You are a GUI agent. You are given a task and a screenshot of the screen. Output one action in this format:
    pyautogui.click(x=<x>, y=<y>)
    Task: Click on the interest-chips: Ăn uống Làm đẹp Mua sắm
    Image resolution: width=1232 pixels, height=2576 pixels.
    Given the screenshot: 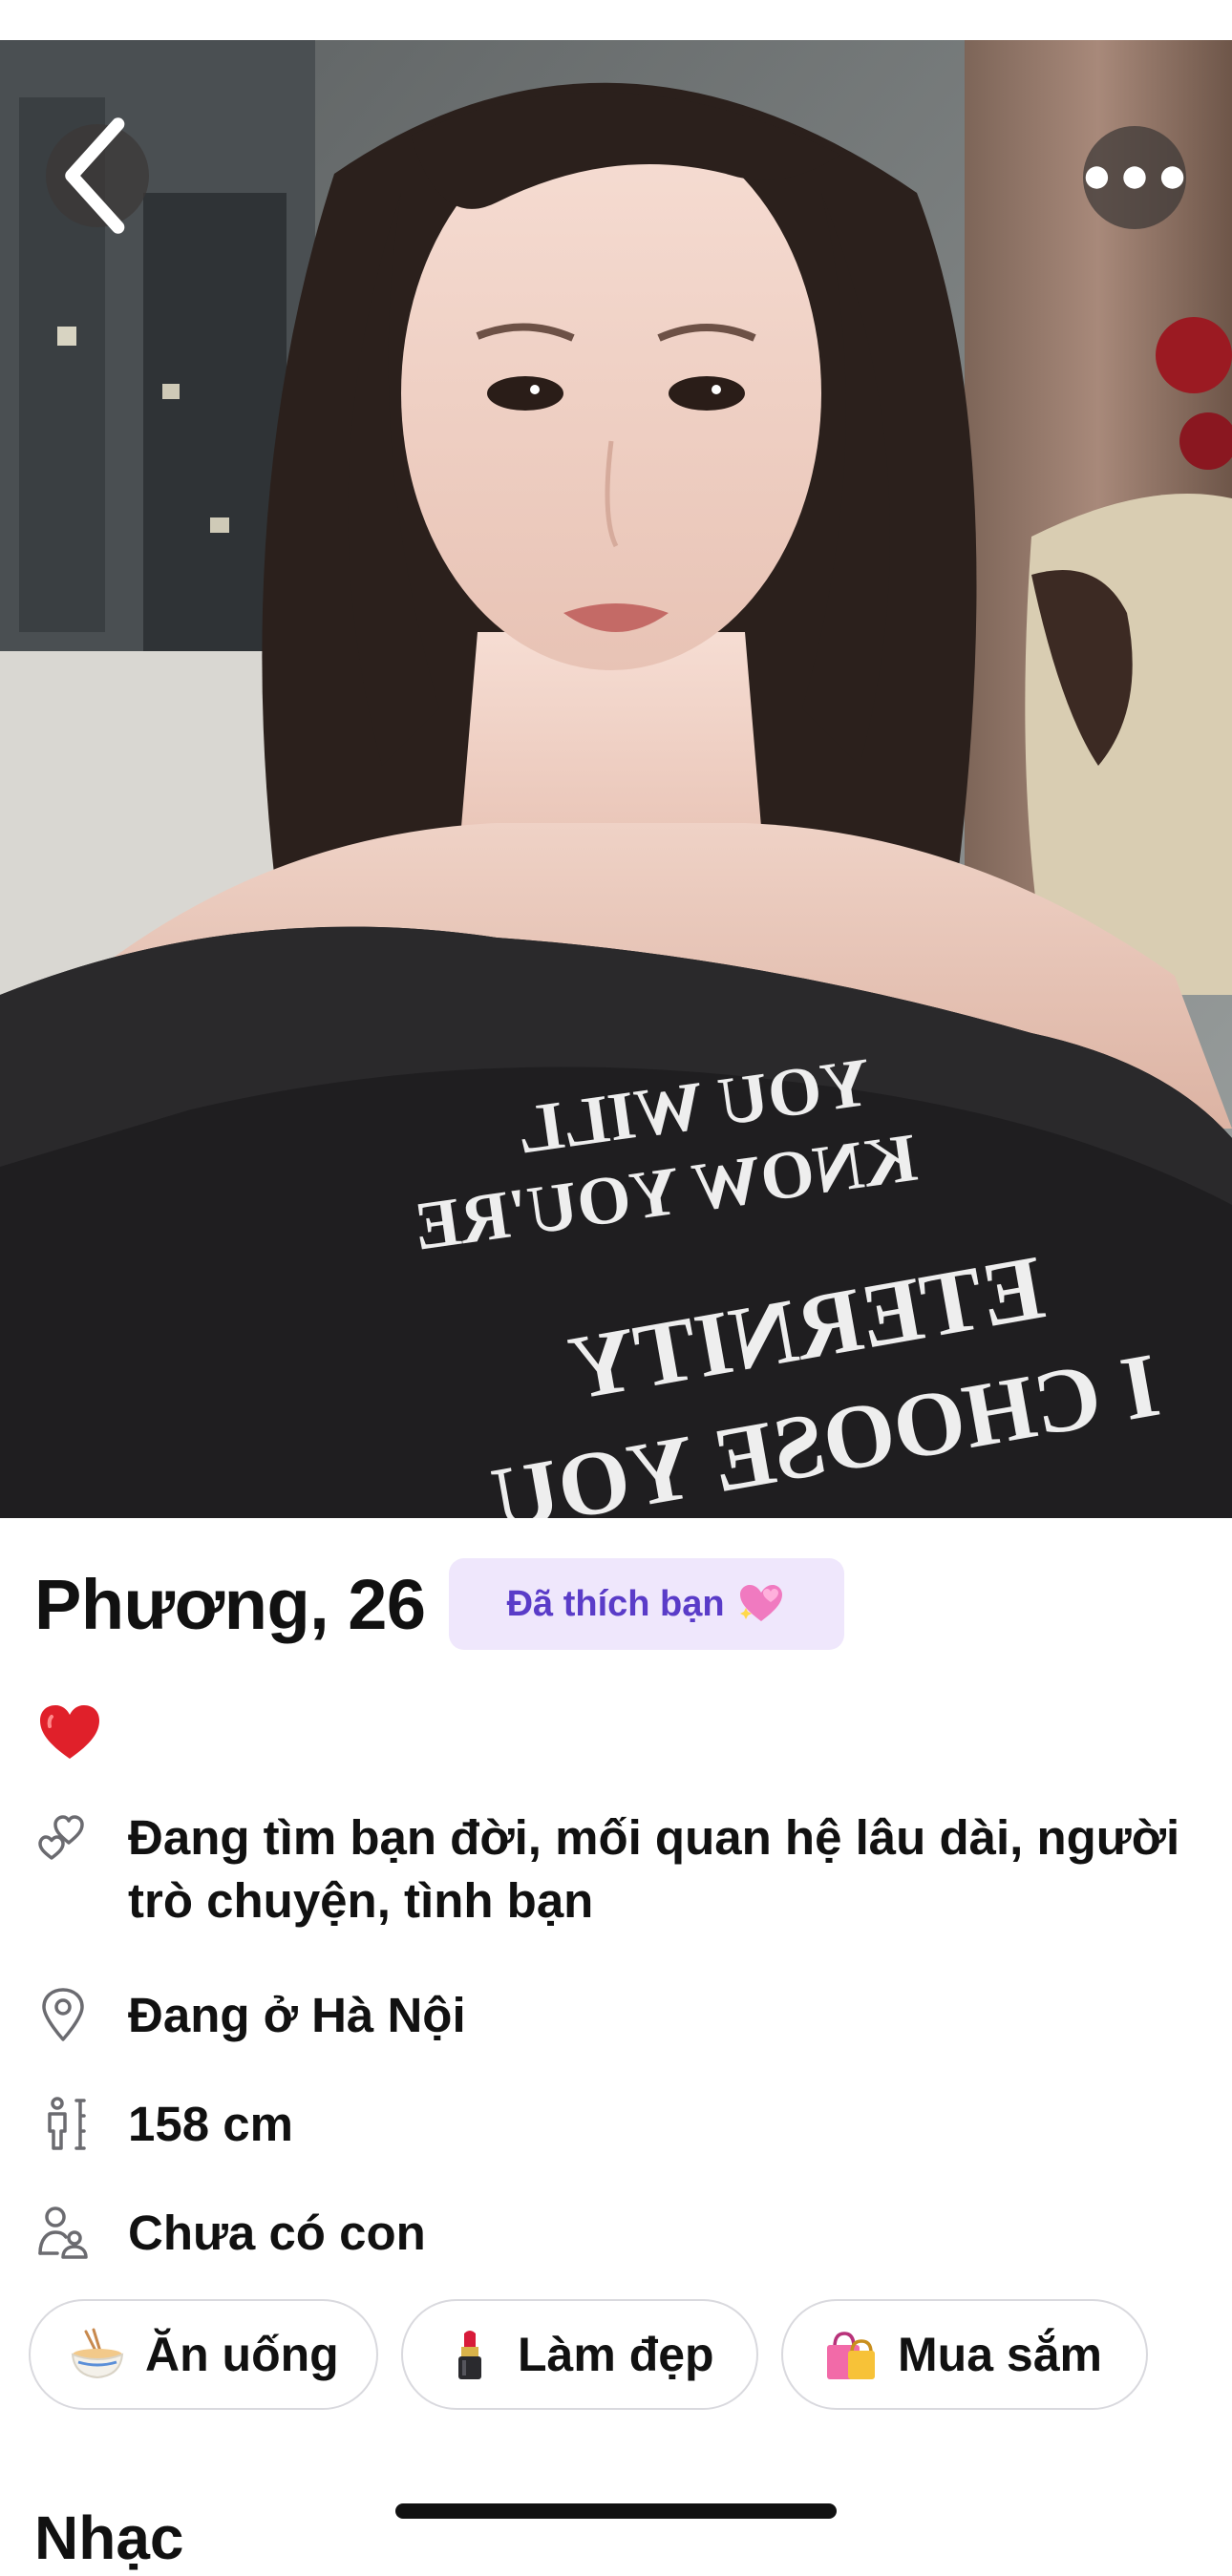 What is the action you would take?
    pyautogui.click(x=588, y=2354)
    